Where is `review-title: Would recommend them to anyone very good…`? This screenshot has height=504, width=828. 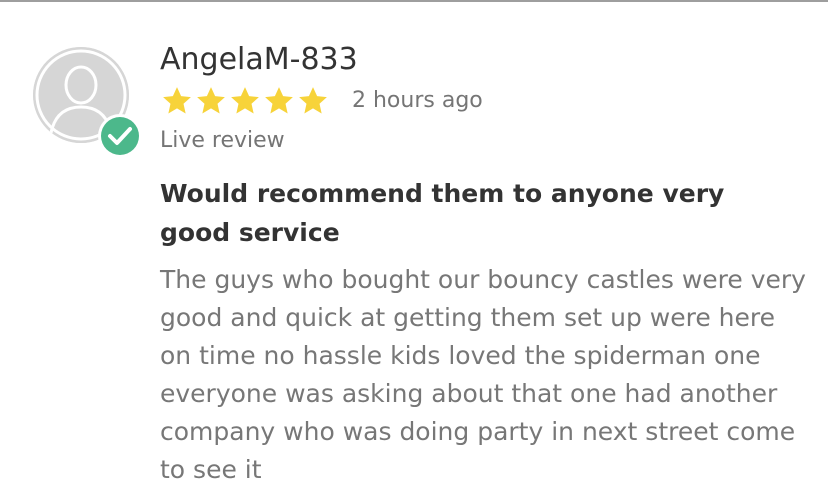
review-title: Would recommend them to anyone very good… is located at coordinates (442, 213).